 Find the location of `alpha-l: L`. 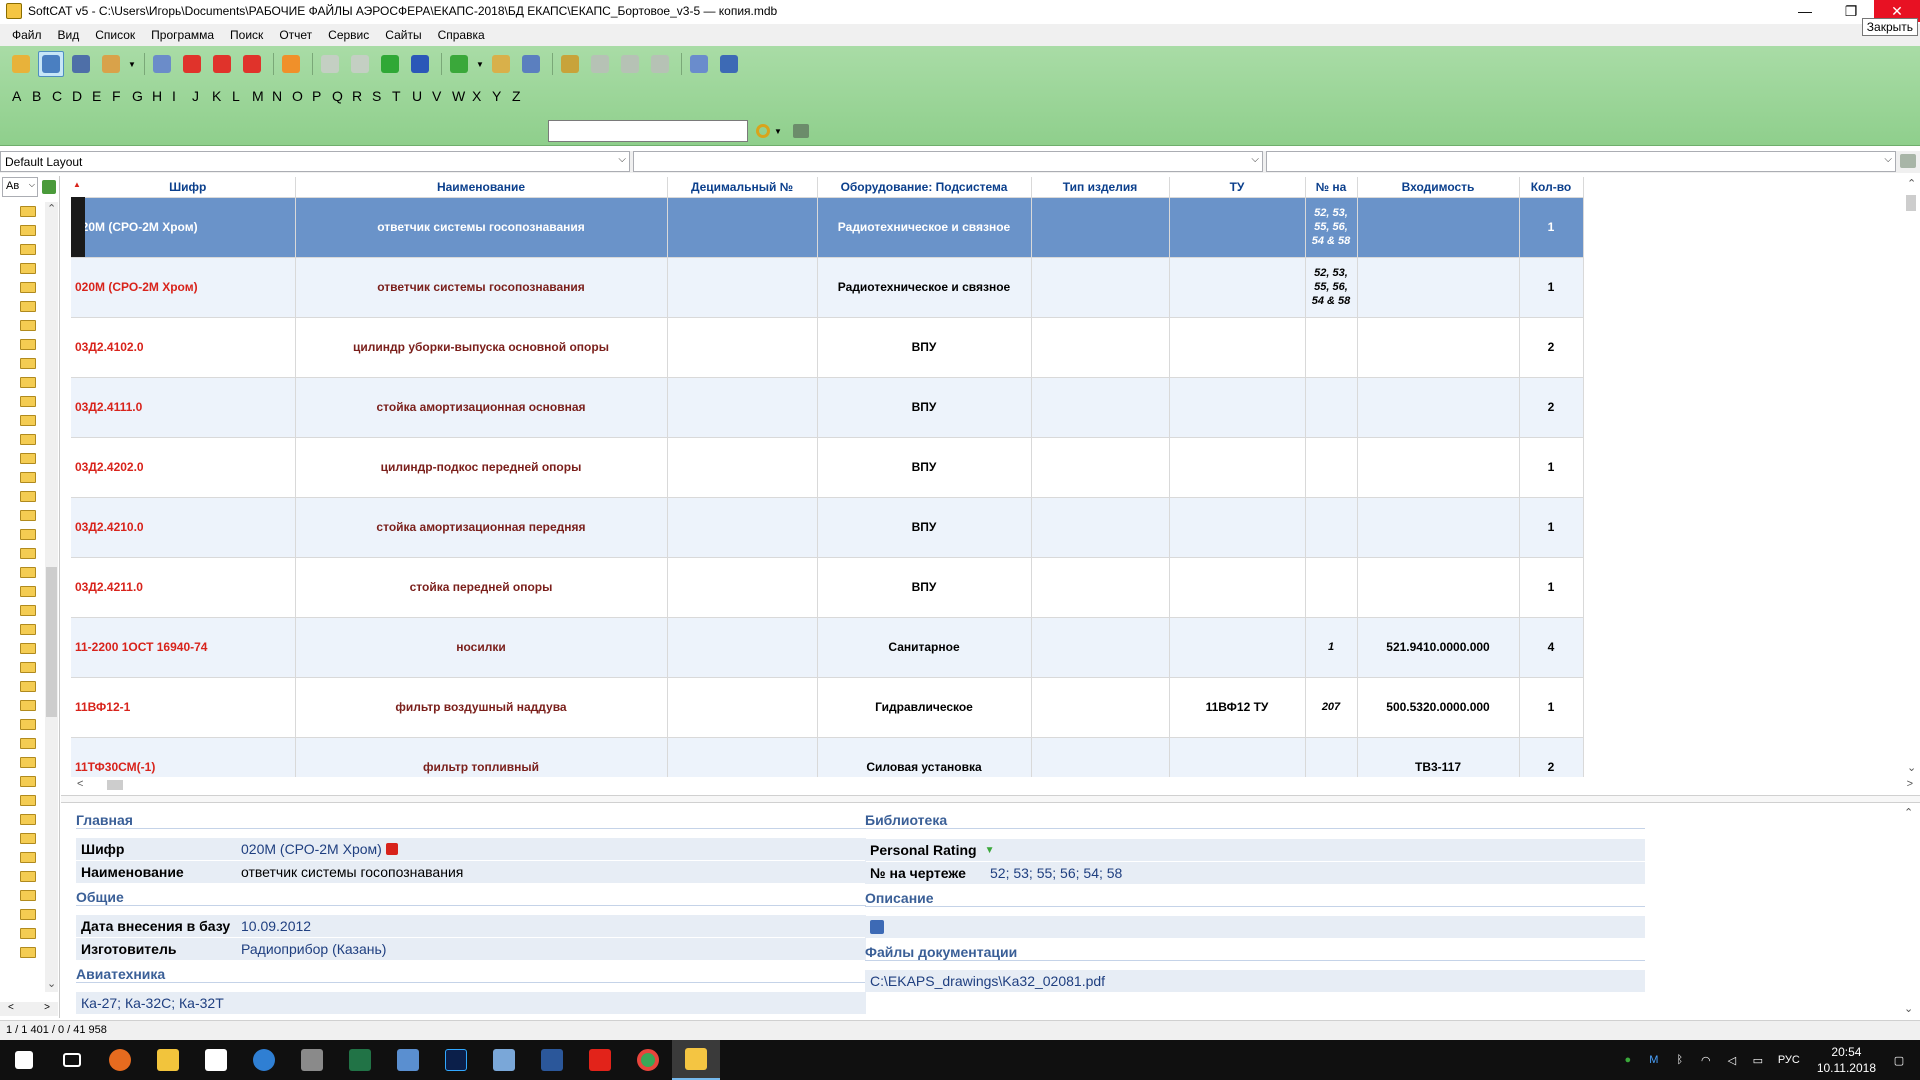

alpha-l: L is located at coordinates (242, 96).